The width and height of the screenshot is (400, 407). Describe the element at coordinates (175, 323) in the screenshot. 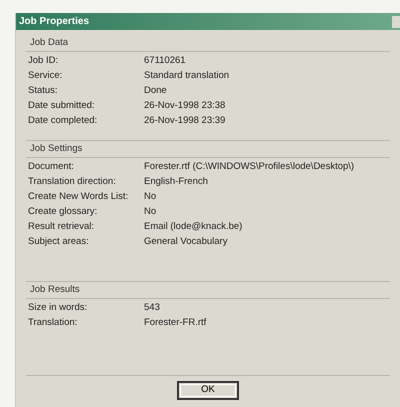

I see `field-value: Forester-FR.rtf` at that location.